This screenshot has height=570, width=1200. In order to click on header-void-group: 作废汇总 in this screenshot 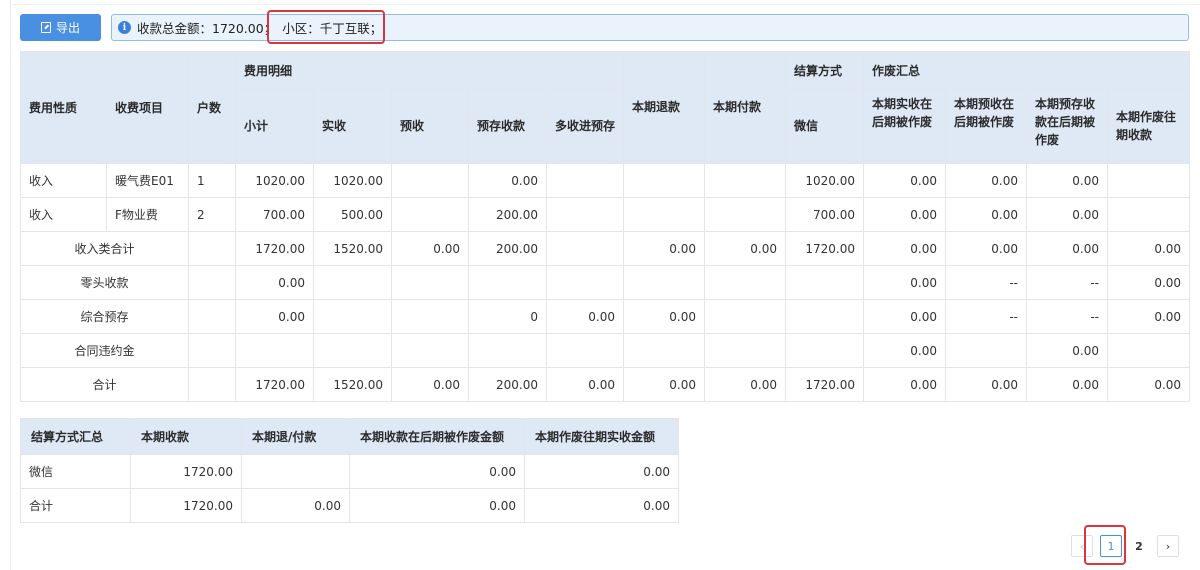, I will do `click(1027, 70)`.